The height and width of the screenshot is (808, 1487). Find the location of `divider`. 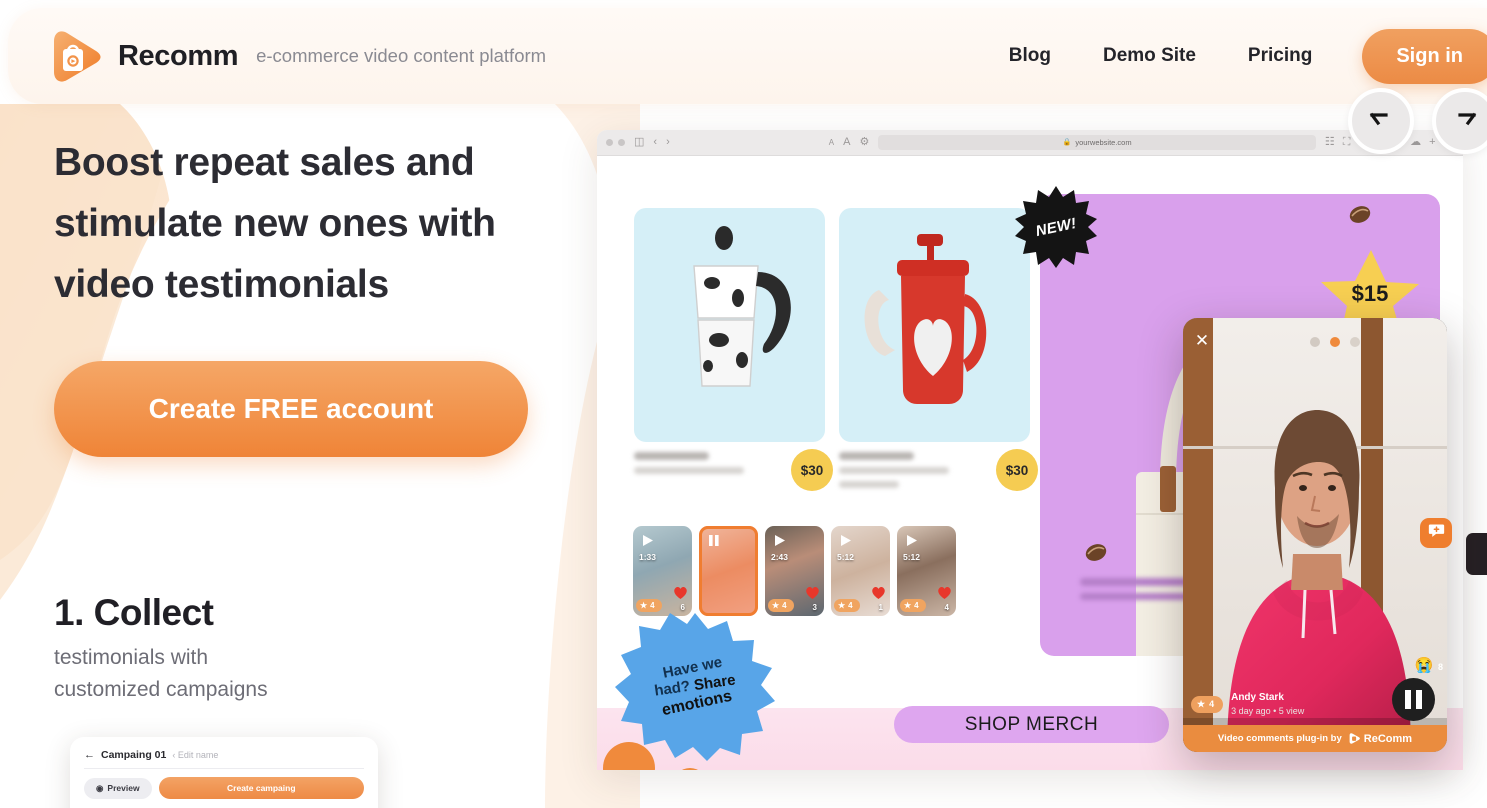

divider is located at coordinates (224, 768).